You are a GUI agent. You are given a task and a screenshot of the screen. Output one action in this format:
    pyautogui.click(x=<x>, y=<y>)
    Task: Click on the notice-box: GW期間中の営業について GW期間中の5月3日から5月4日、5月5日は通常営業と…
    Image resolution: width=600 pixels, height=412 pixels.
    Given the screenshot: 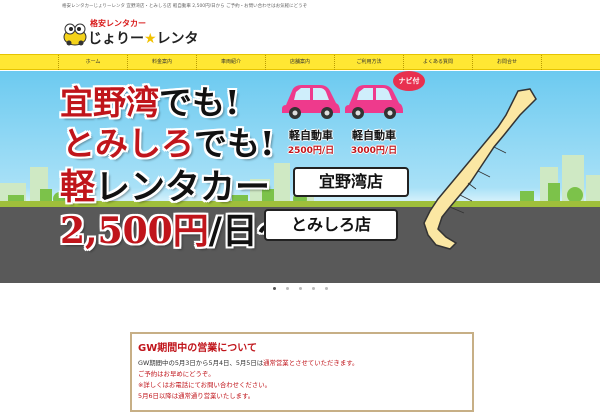 What is the action you would take?
    pyautogui.click(x=302, y=372)
    